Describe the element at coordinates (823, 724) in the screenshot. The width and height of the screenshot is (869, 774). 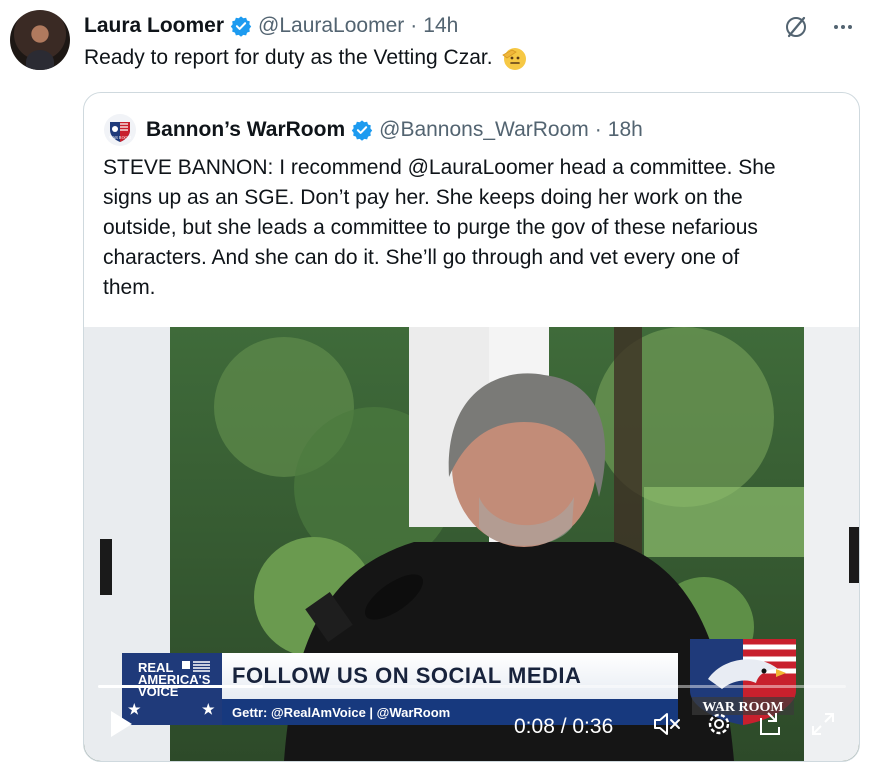
I see `fullscreen-icon` at that location.